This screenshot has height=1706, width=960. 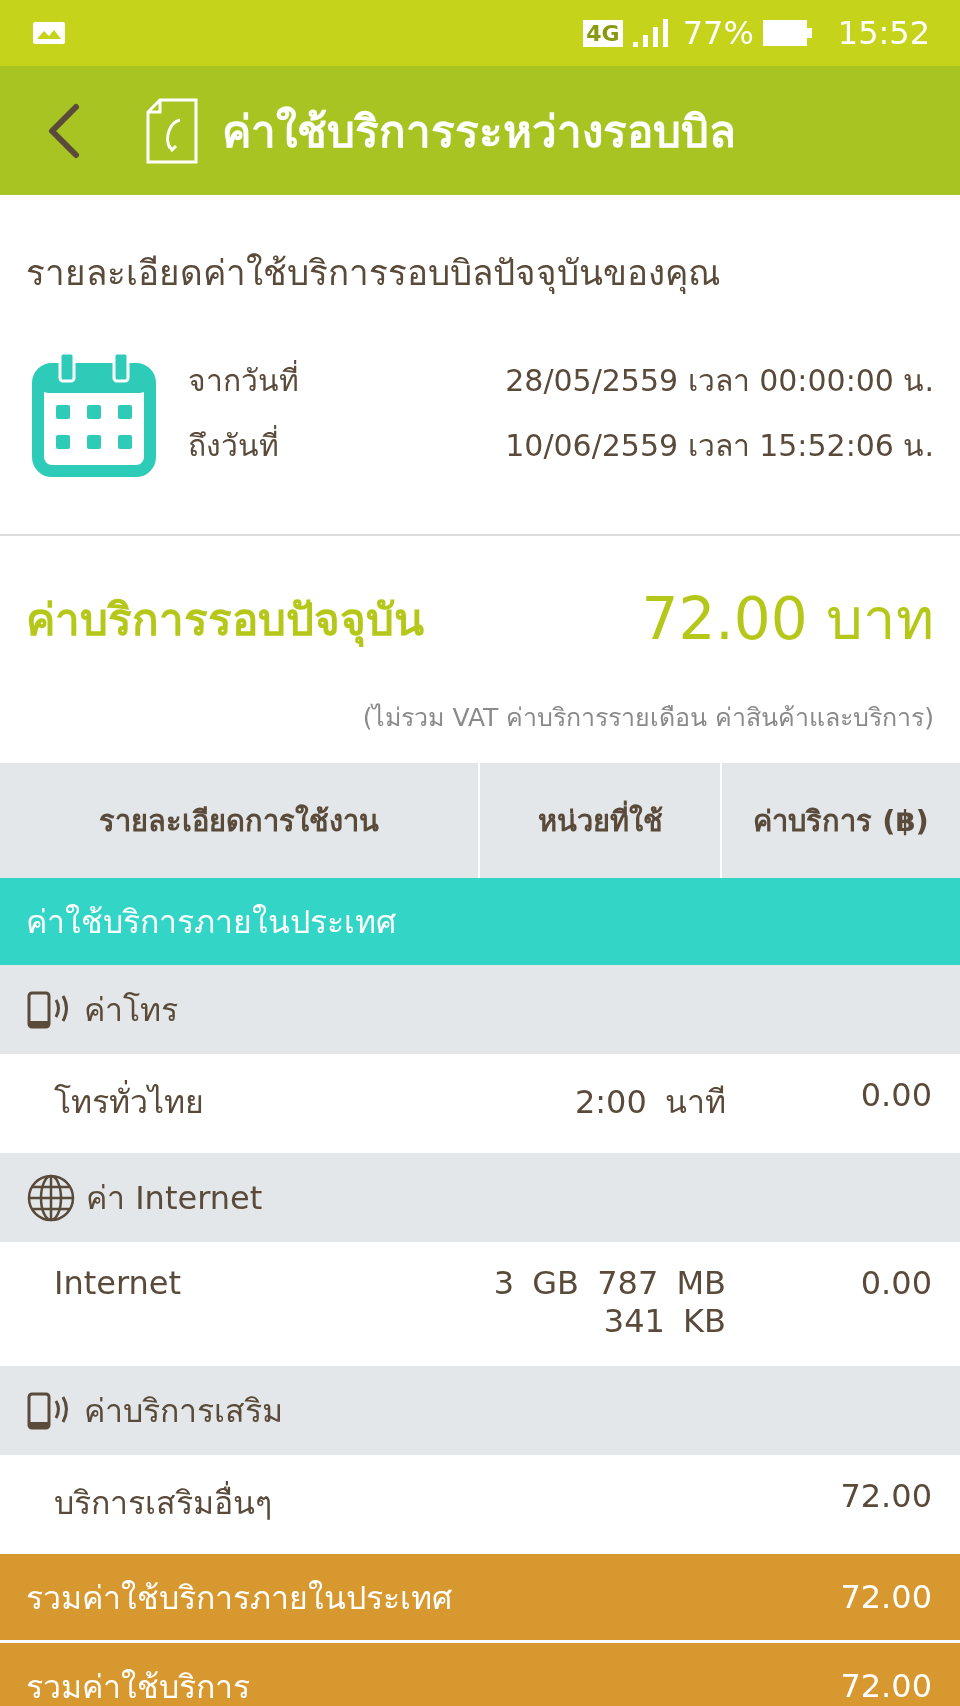 I want to click on globe-icon, so click(x=51, y=1197).